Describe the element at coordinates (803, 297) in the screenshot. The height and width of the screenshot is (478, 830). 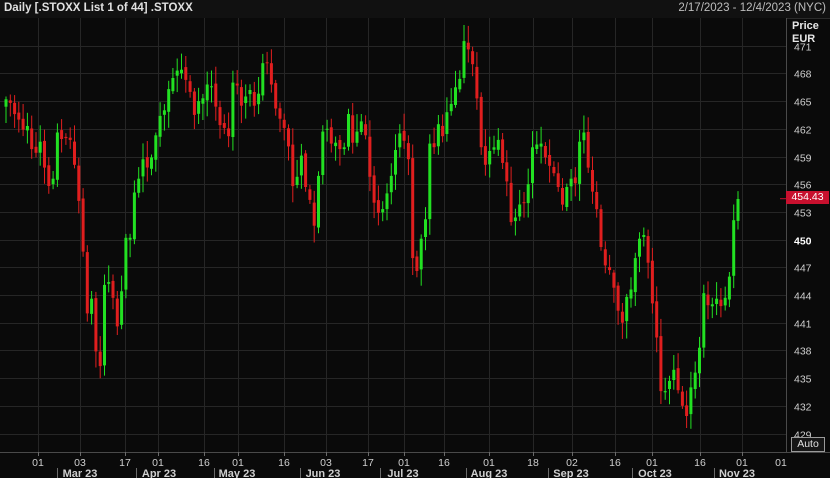
I see `y-tick-label: 444` at that location.